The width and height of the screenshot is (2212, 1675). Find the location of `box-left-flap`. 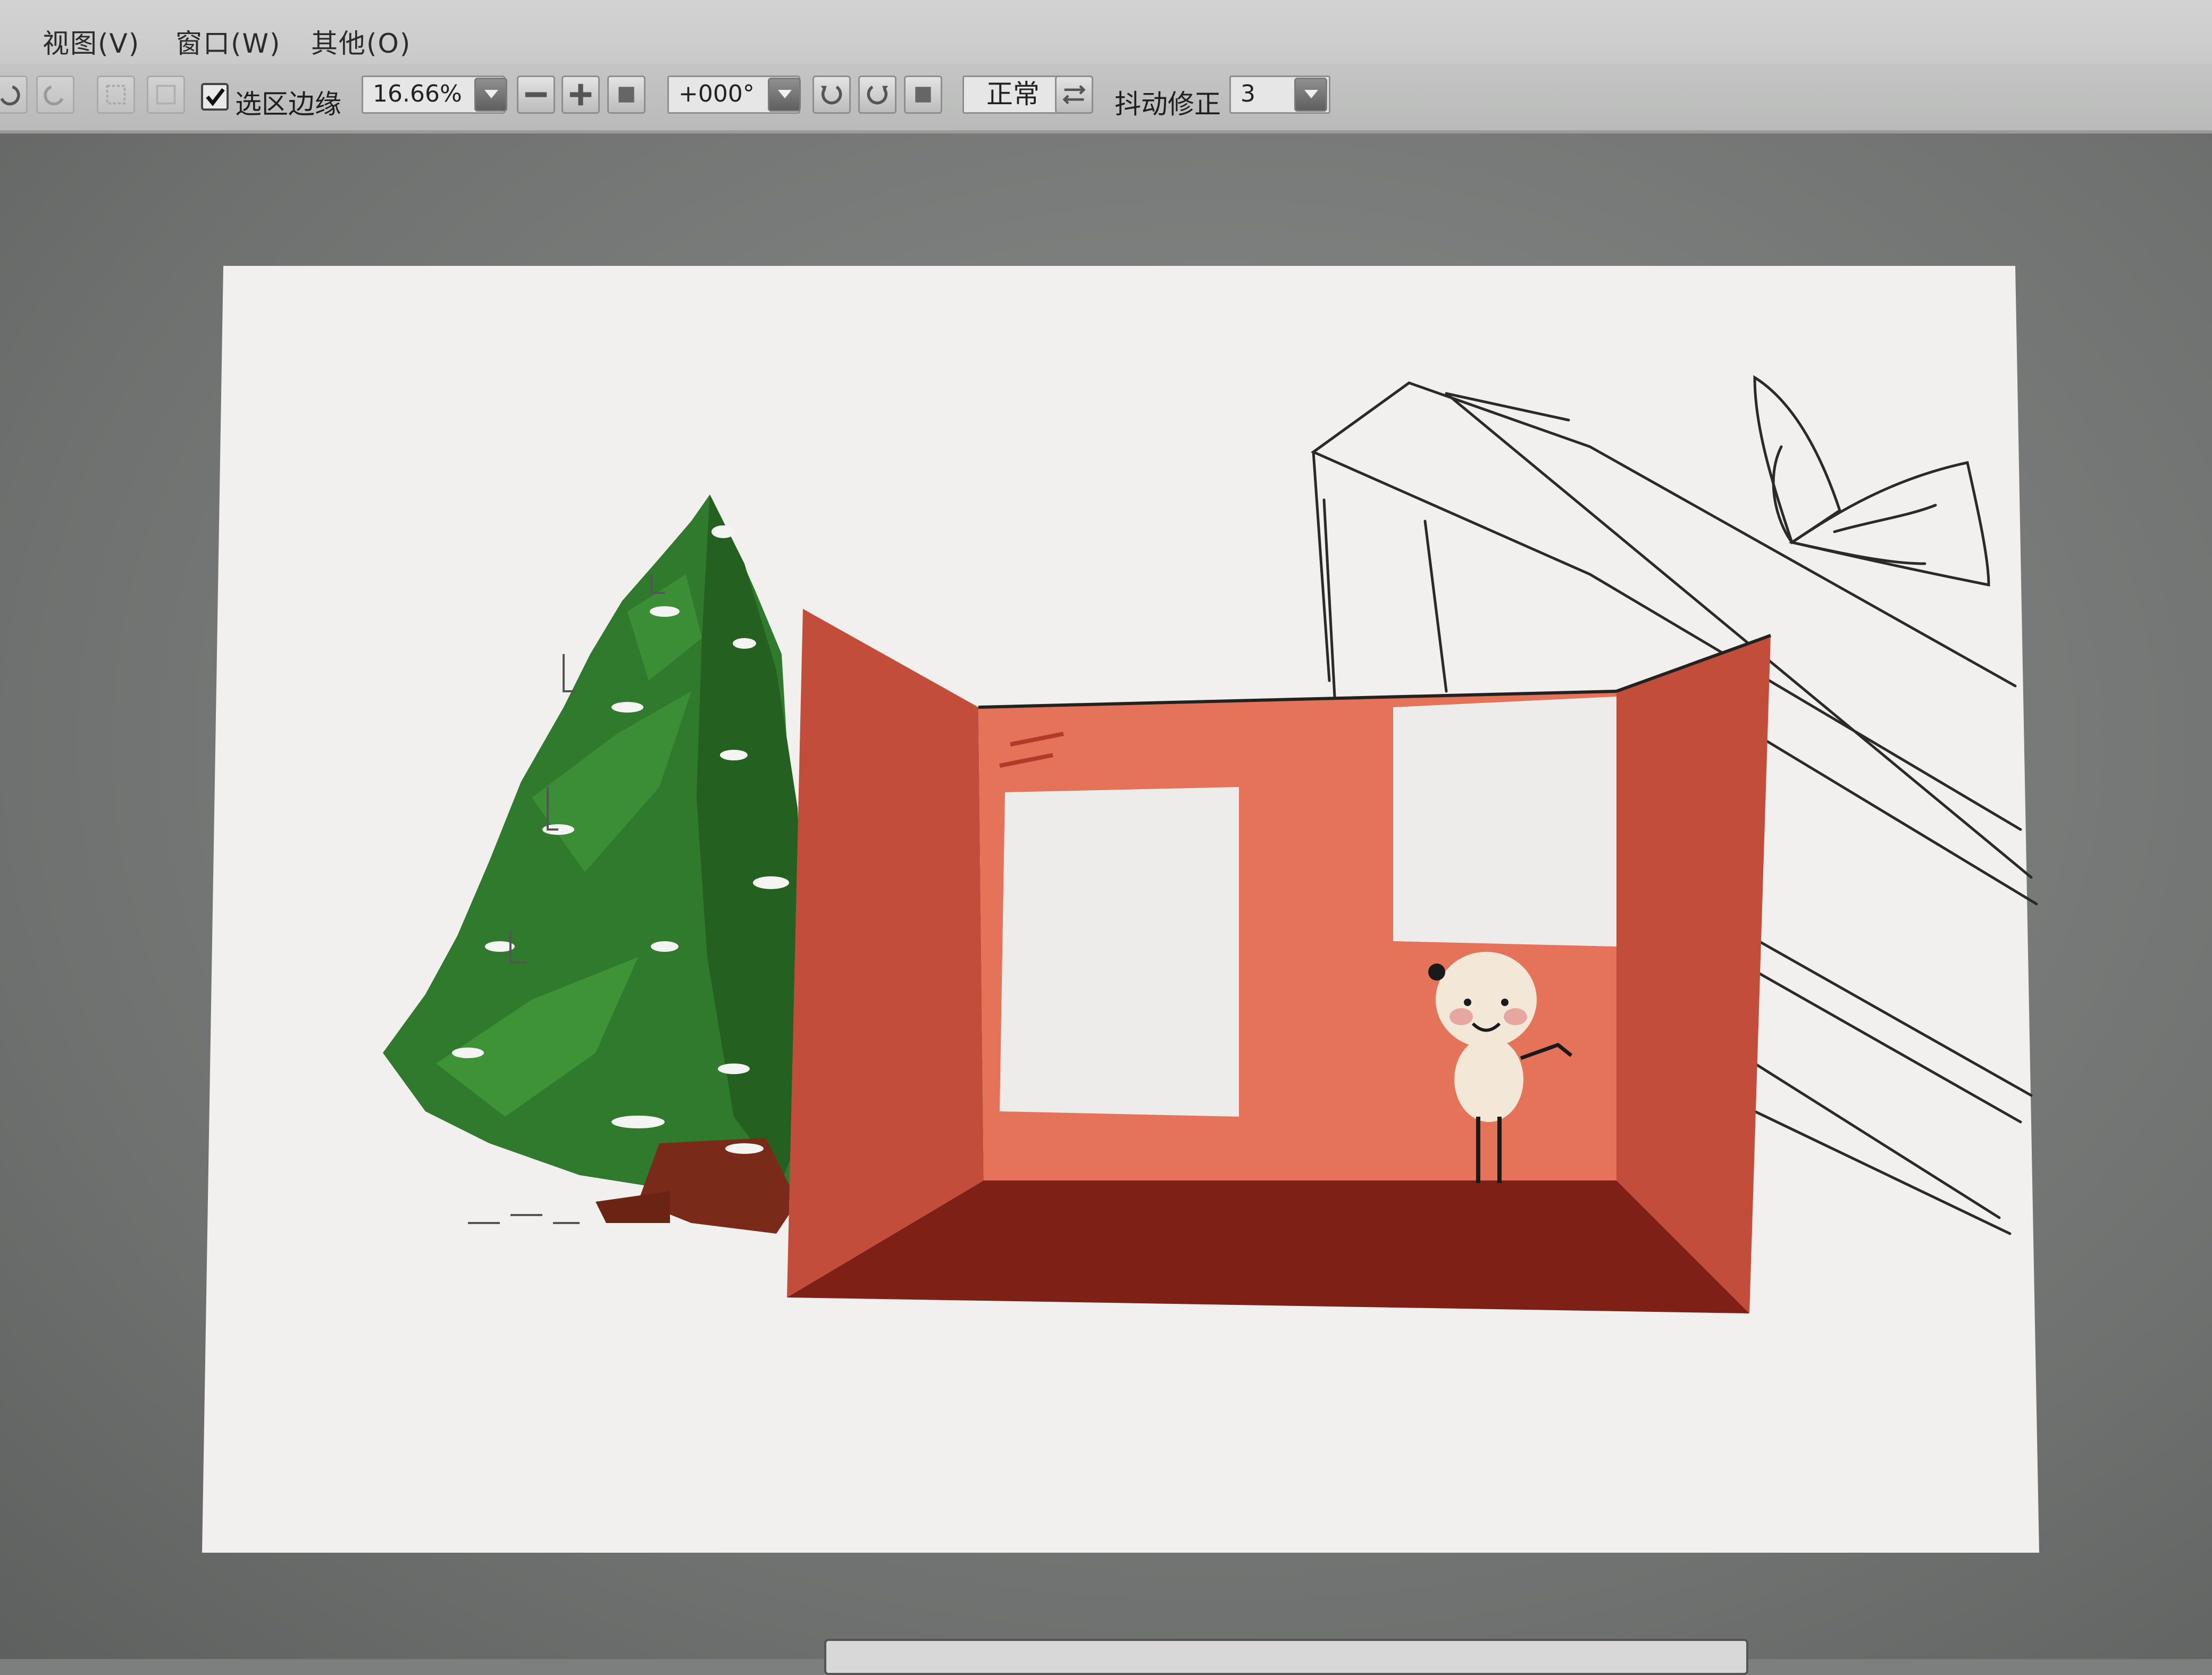

box-left-flap is located at coordinates (885, 953).